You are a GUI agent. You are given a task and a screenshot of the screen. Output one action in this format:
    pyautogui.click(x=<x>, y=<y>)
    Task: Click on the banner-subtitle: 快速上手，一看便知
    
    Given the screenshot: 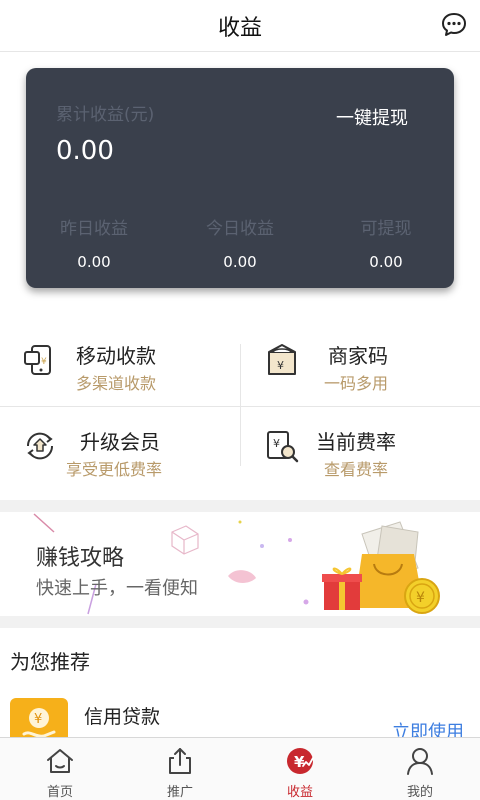 What is the action you would take?
    pyautogui.click(x=117, y=588)
    